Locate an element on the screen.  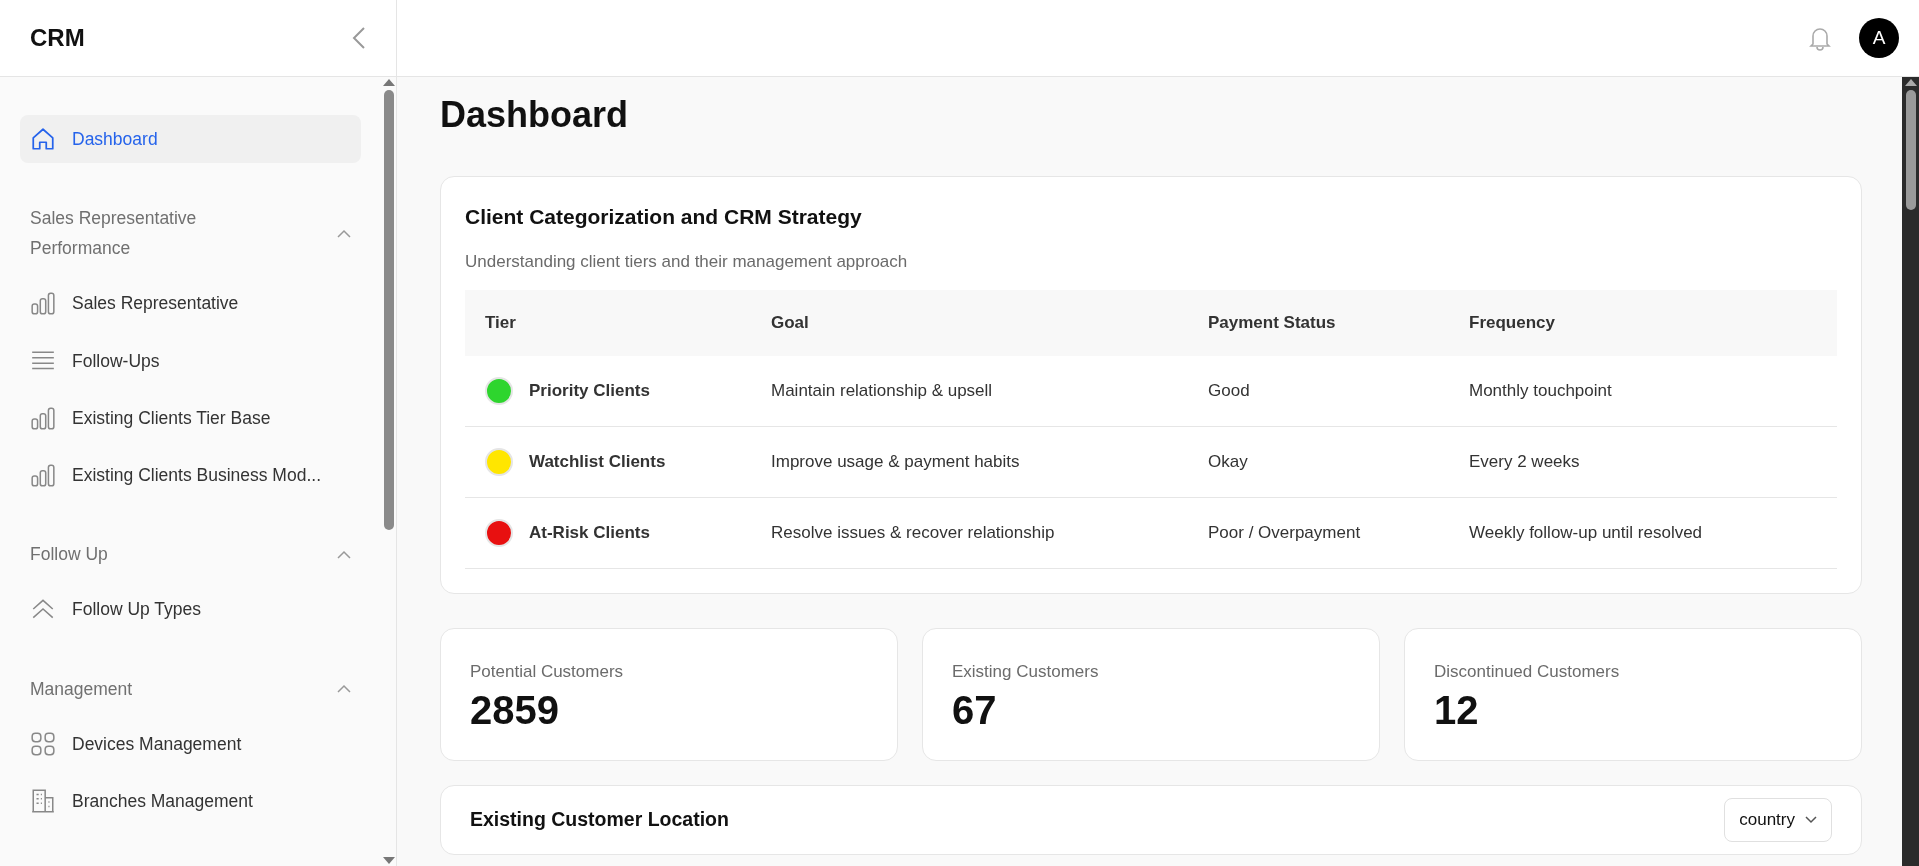
section-title: Sales Representative Performance is located at coordinates (114, 234).